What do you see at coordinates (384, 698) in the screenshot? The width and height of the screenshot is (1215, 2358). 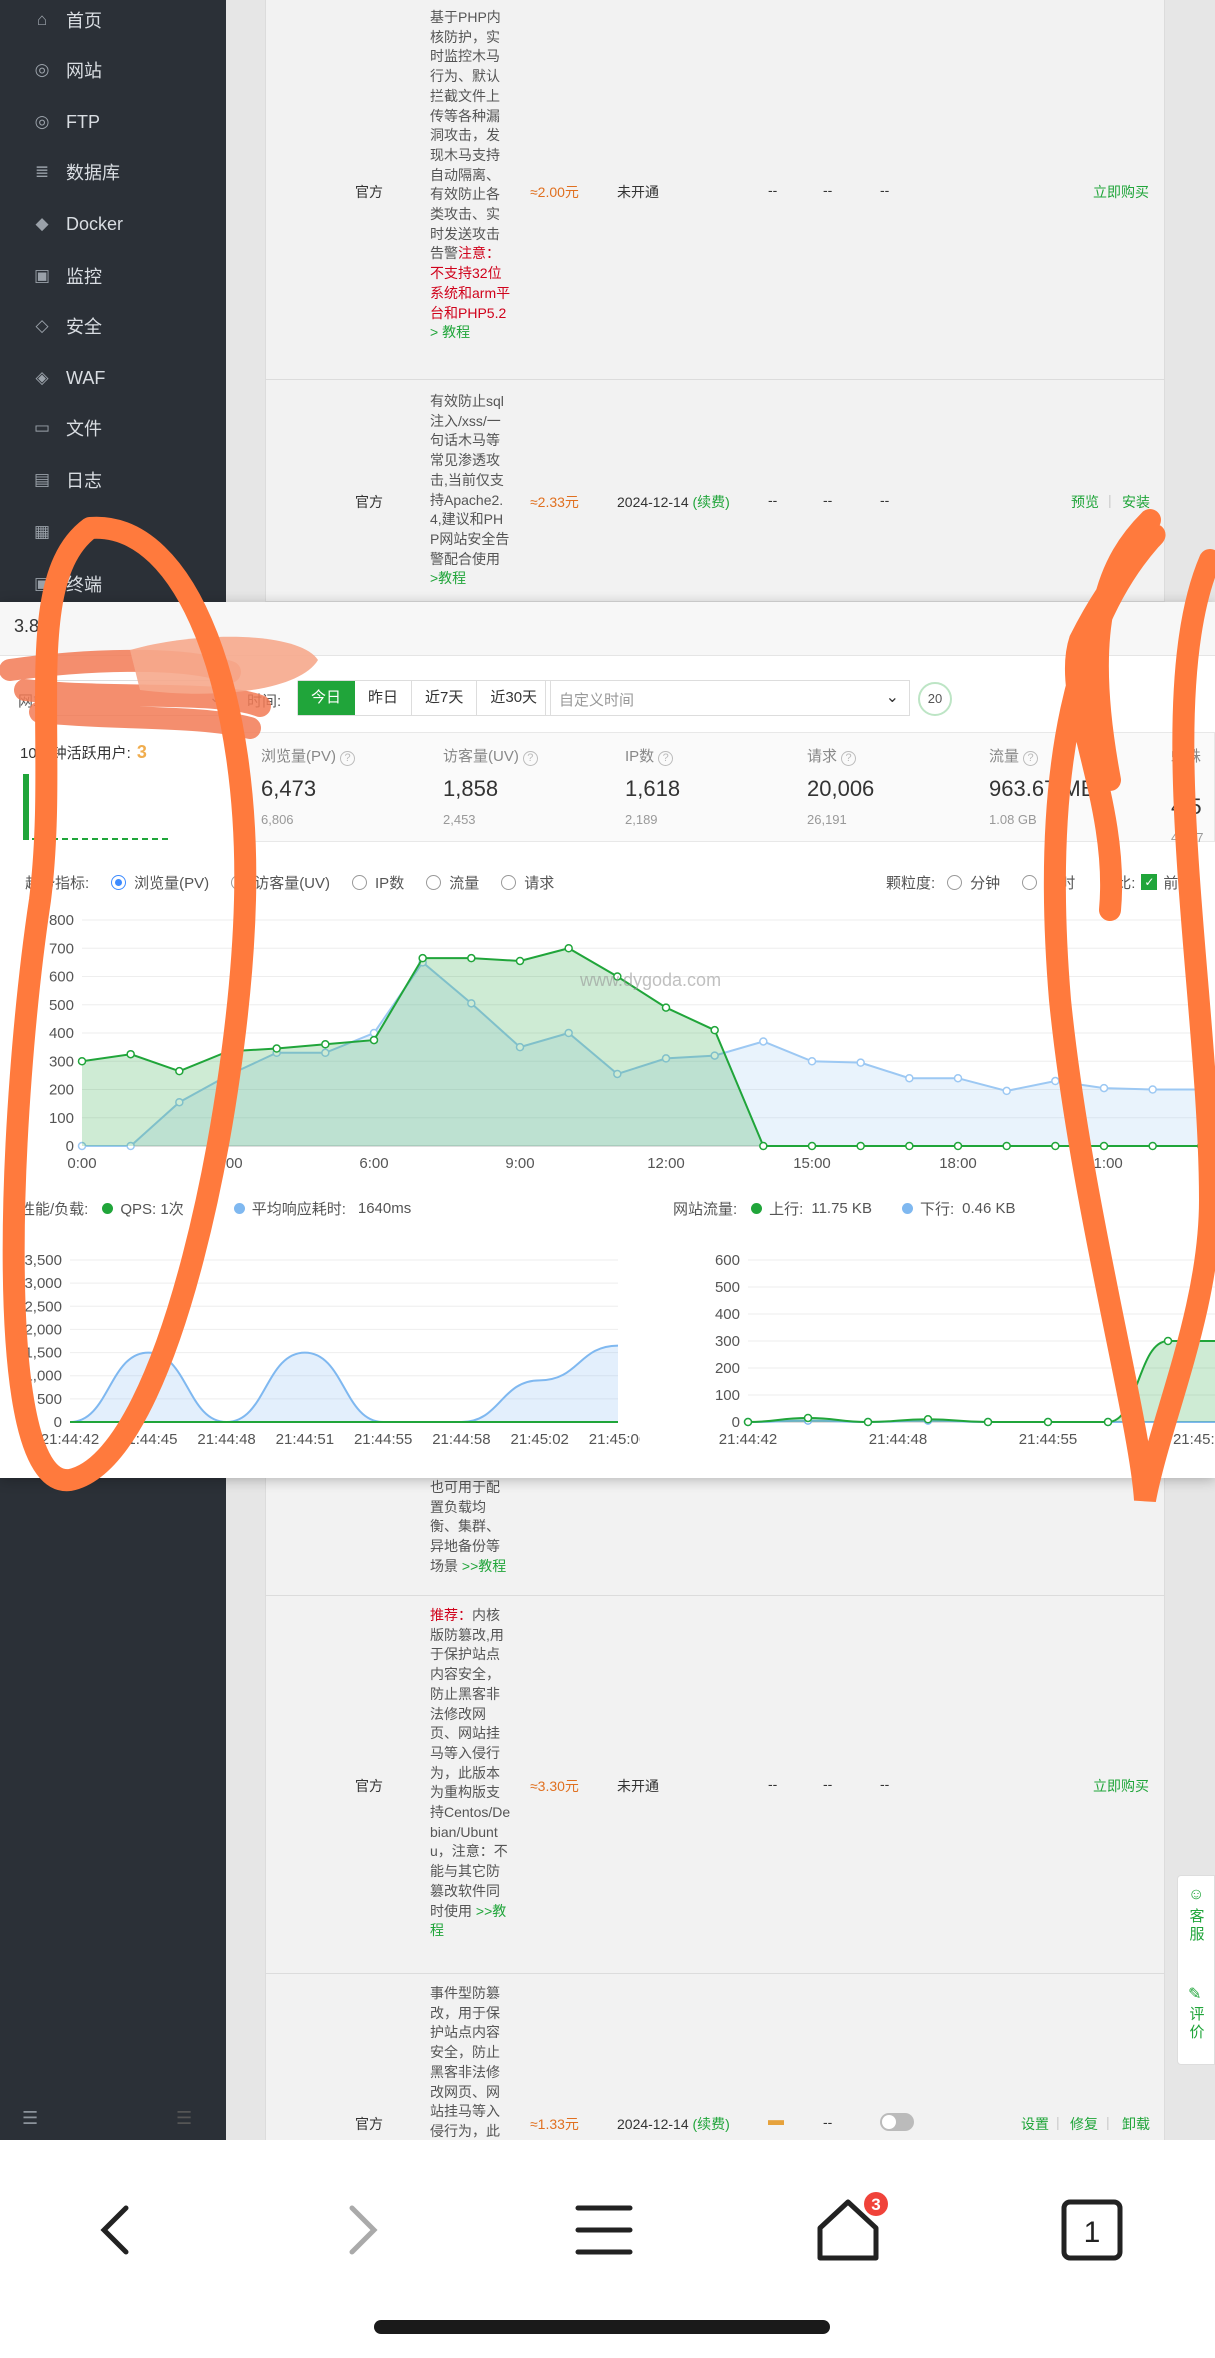 I see `tab-yesterday: 昨日` at bounding box center [384, 698].